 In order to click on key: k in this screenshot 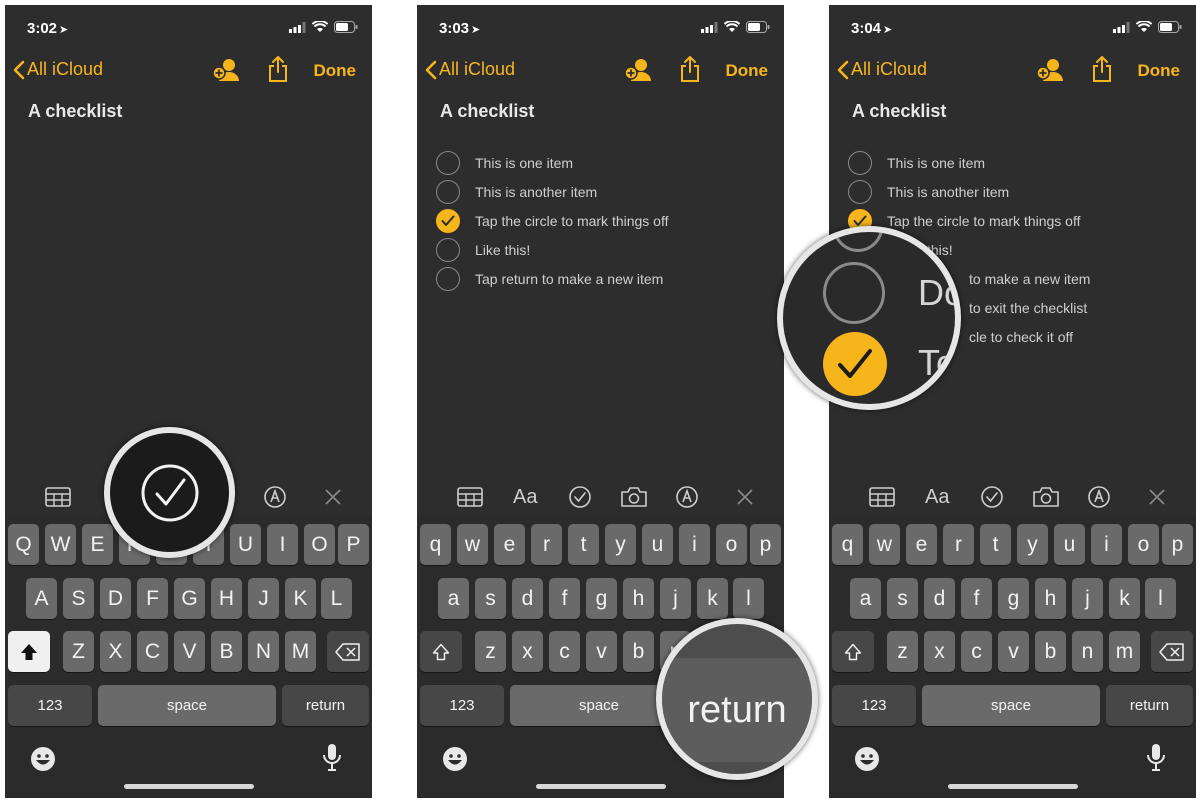, I will do `click(1124, 598)`.